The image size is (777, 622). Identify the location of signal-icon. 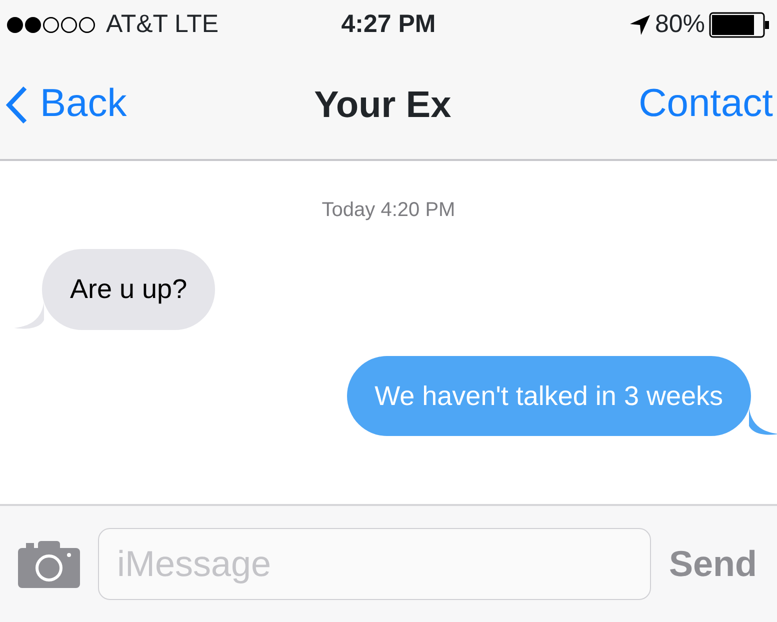
(52, 25).